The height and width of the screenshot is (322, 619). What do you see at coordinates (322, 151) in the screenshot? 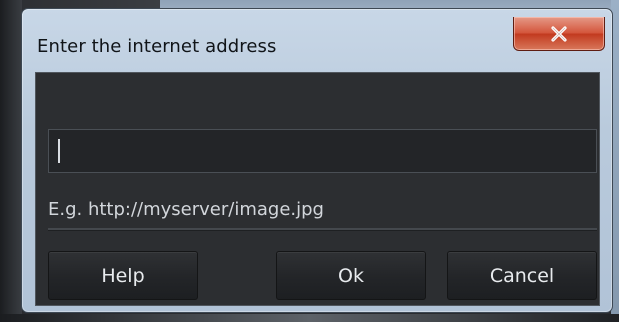
I see `address-input` at bounding box center [322, 151].